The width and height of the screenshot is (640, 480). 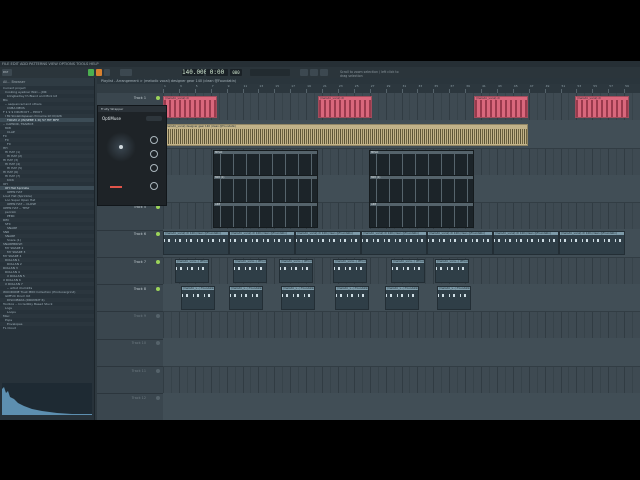 What do you see at coordinates (126, 72) in the screenshot?
I see `song-mode-button` at bounding box center [126, 72].